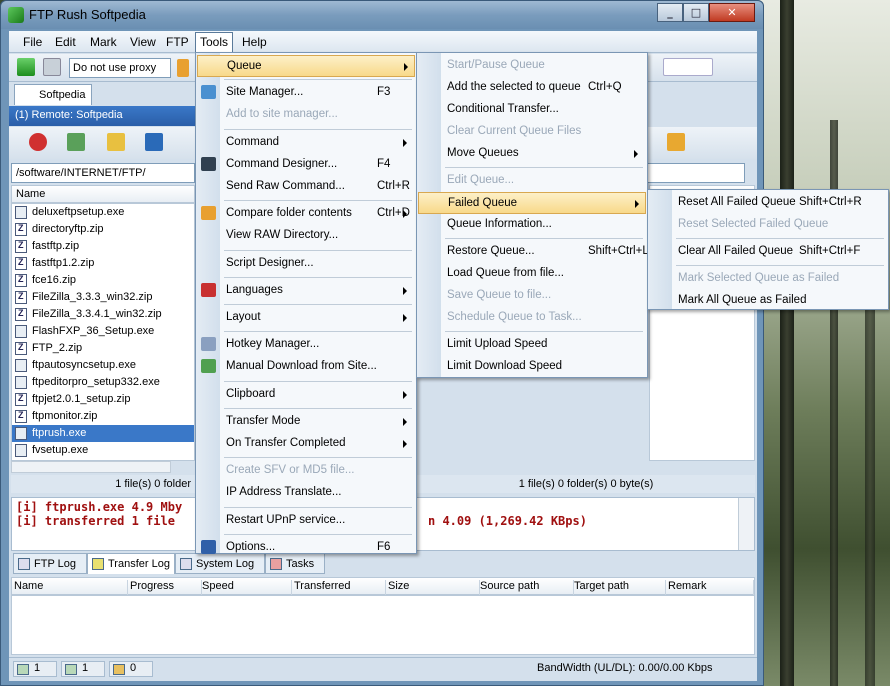 The image size is (890, 686). Describe the element at coordinates (103, 399) in the screenshot. I see `file-row: ftpjet2.0.1_setup.zip` at that location.